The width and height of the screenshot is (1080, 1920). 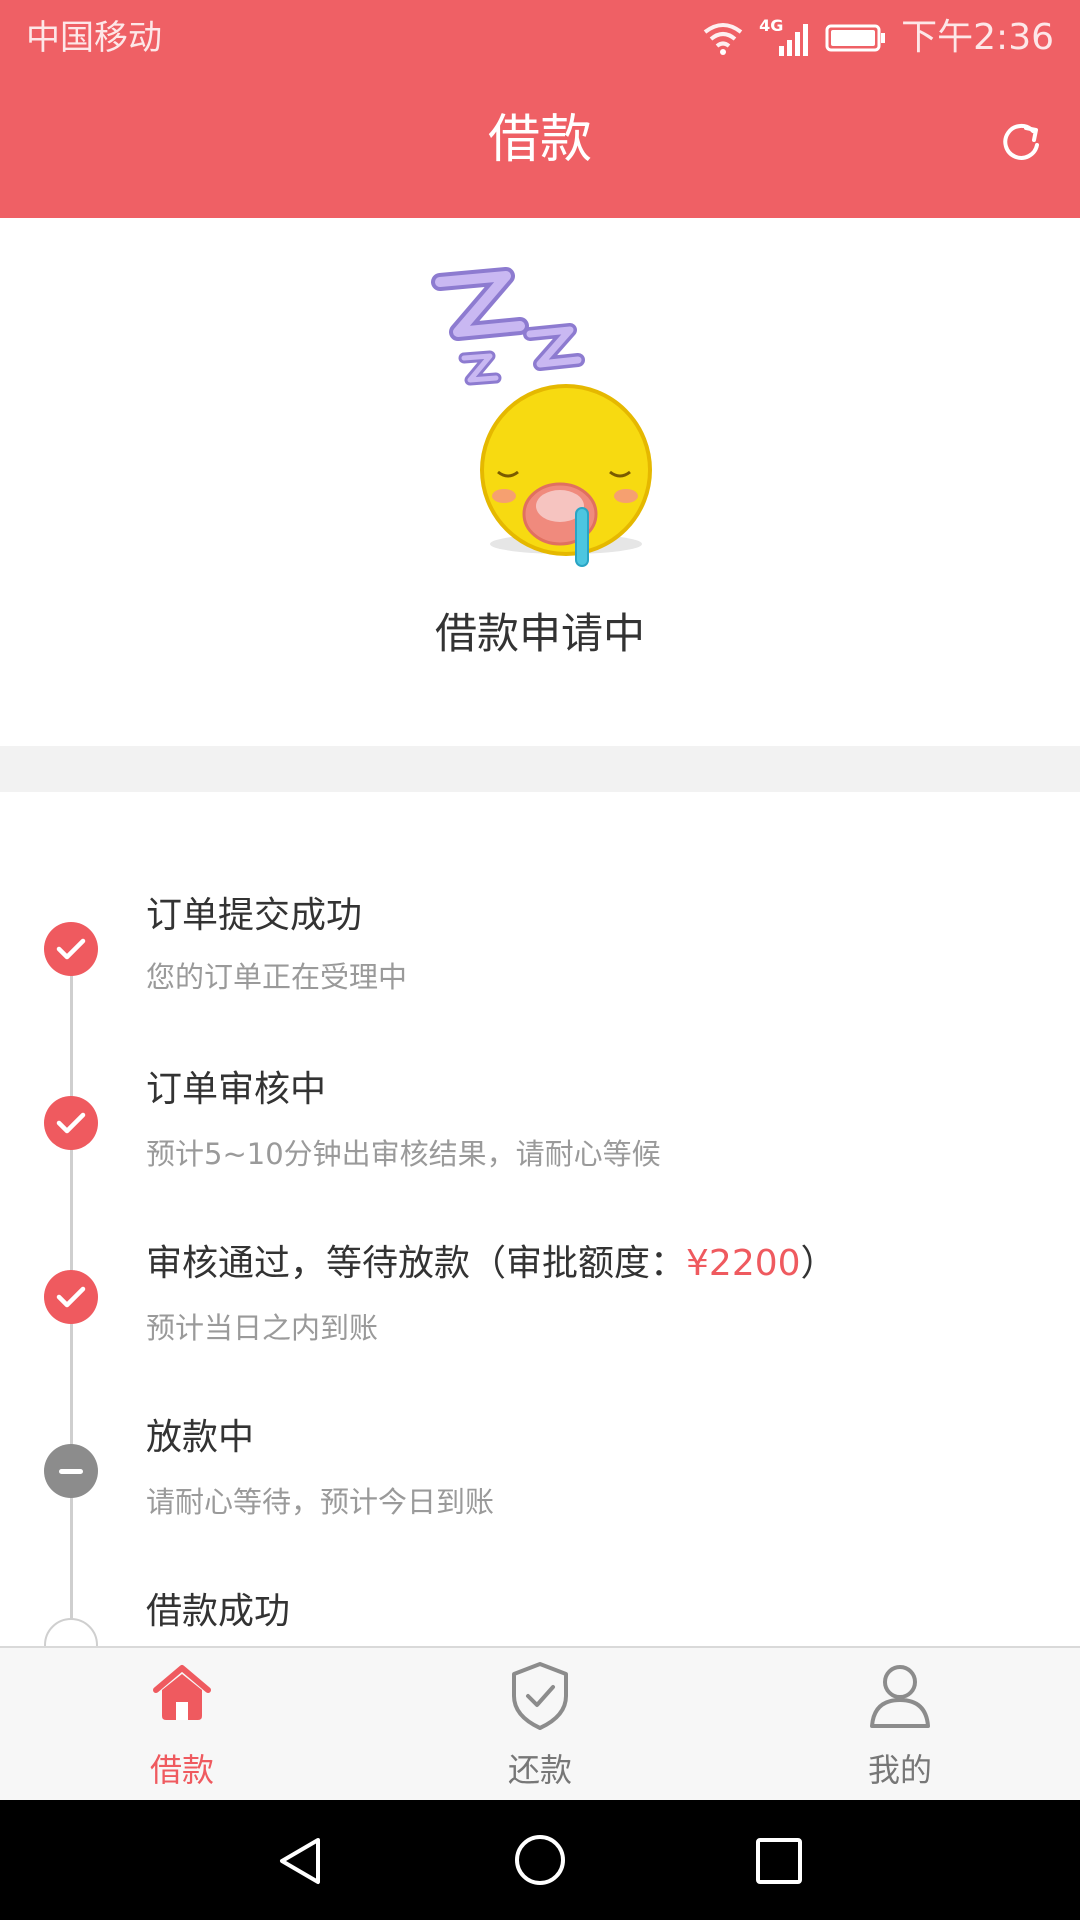 I want to click on step-title: 订单审核中, so click(x=236, y=1089).